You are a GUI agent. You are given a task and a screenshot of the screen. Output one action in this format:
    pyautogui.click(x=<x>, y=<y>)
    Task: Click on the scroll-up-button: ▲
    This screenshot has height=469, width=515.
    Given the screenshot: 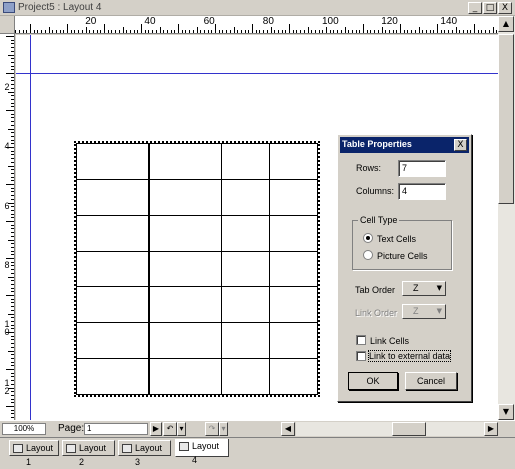 What is the action you would take?
    pyautogui.click(x=506, y=24)
    